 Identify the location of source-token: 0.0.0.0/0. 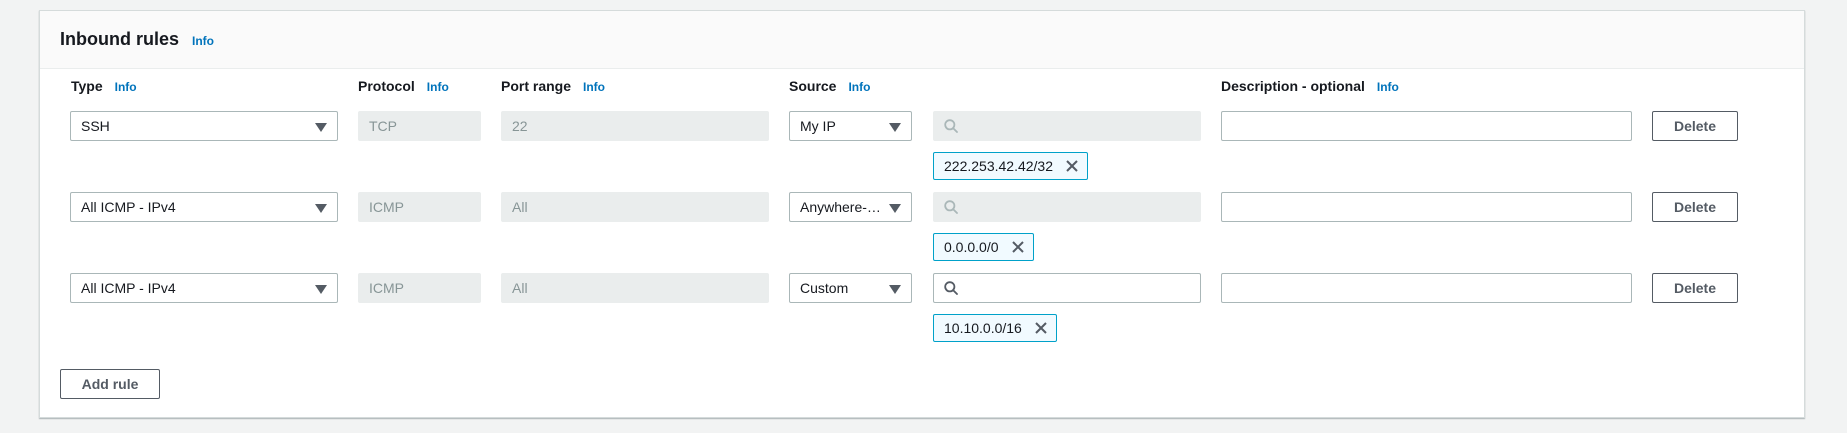
(983, 247).